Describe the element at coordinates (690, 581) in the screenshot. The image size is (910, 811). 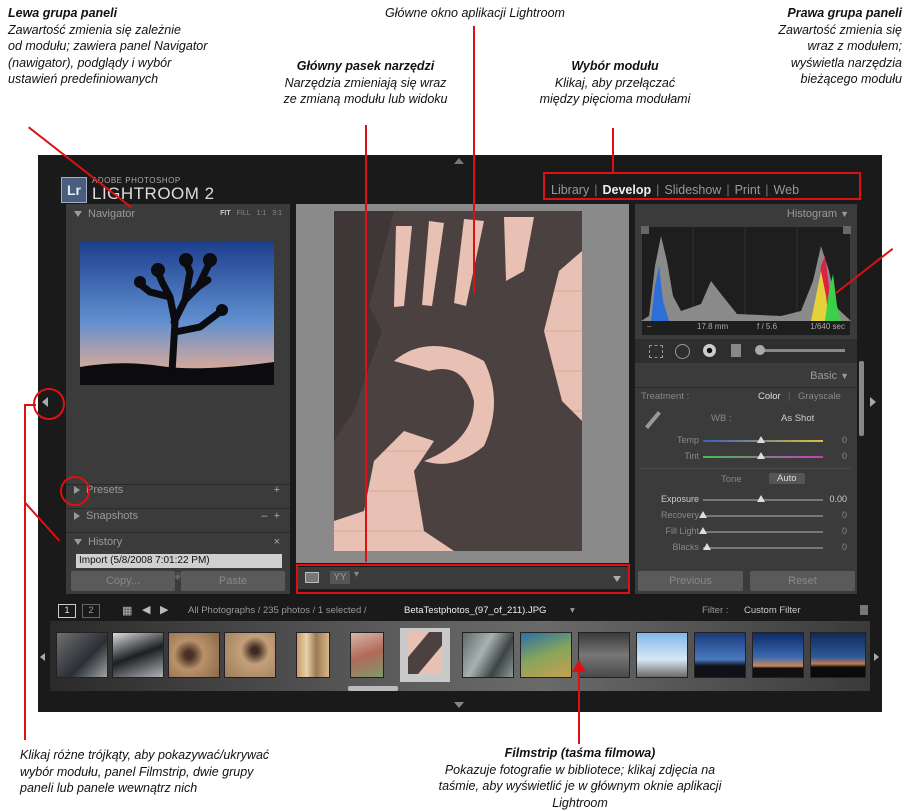
I see `previous-button: Previous` at that location.